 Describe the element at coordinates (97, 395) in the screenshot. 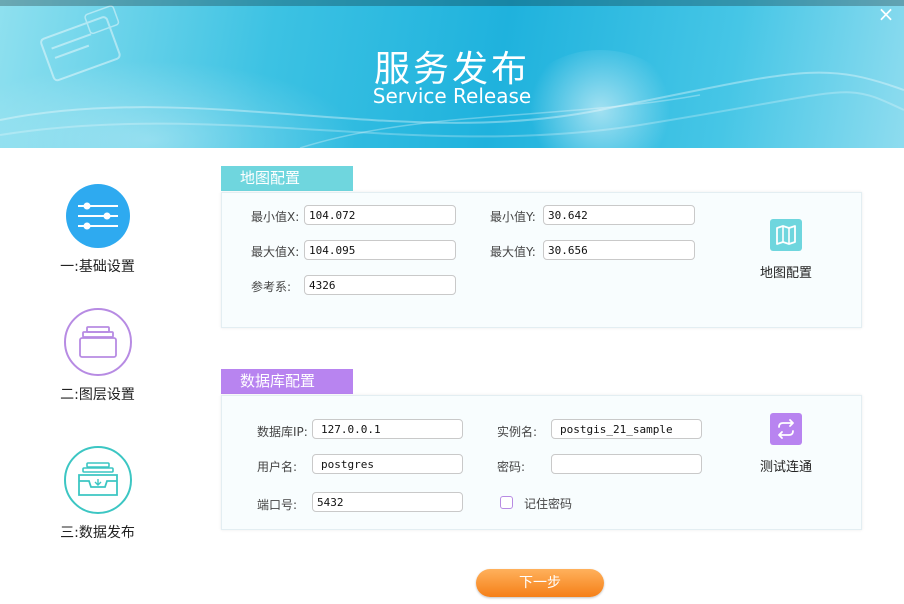

I see `step-2-label: 二:图层设置` at that location.